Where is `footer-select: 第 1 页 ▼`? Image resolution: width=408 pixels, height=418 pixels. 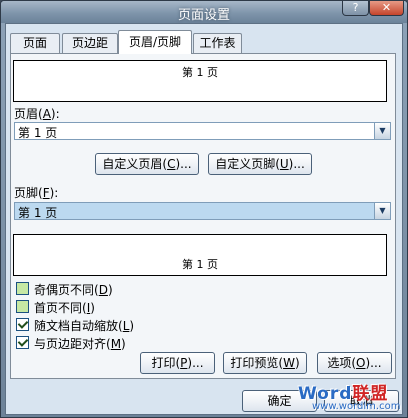
footer-select: 第 1 页 ▼ is located at coordinates (202, 211).